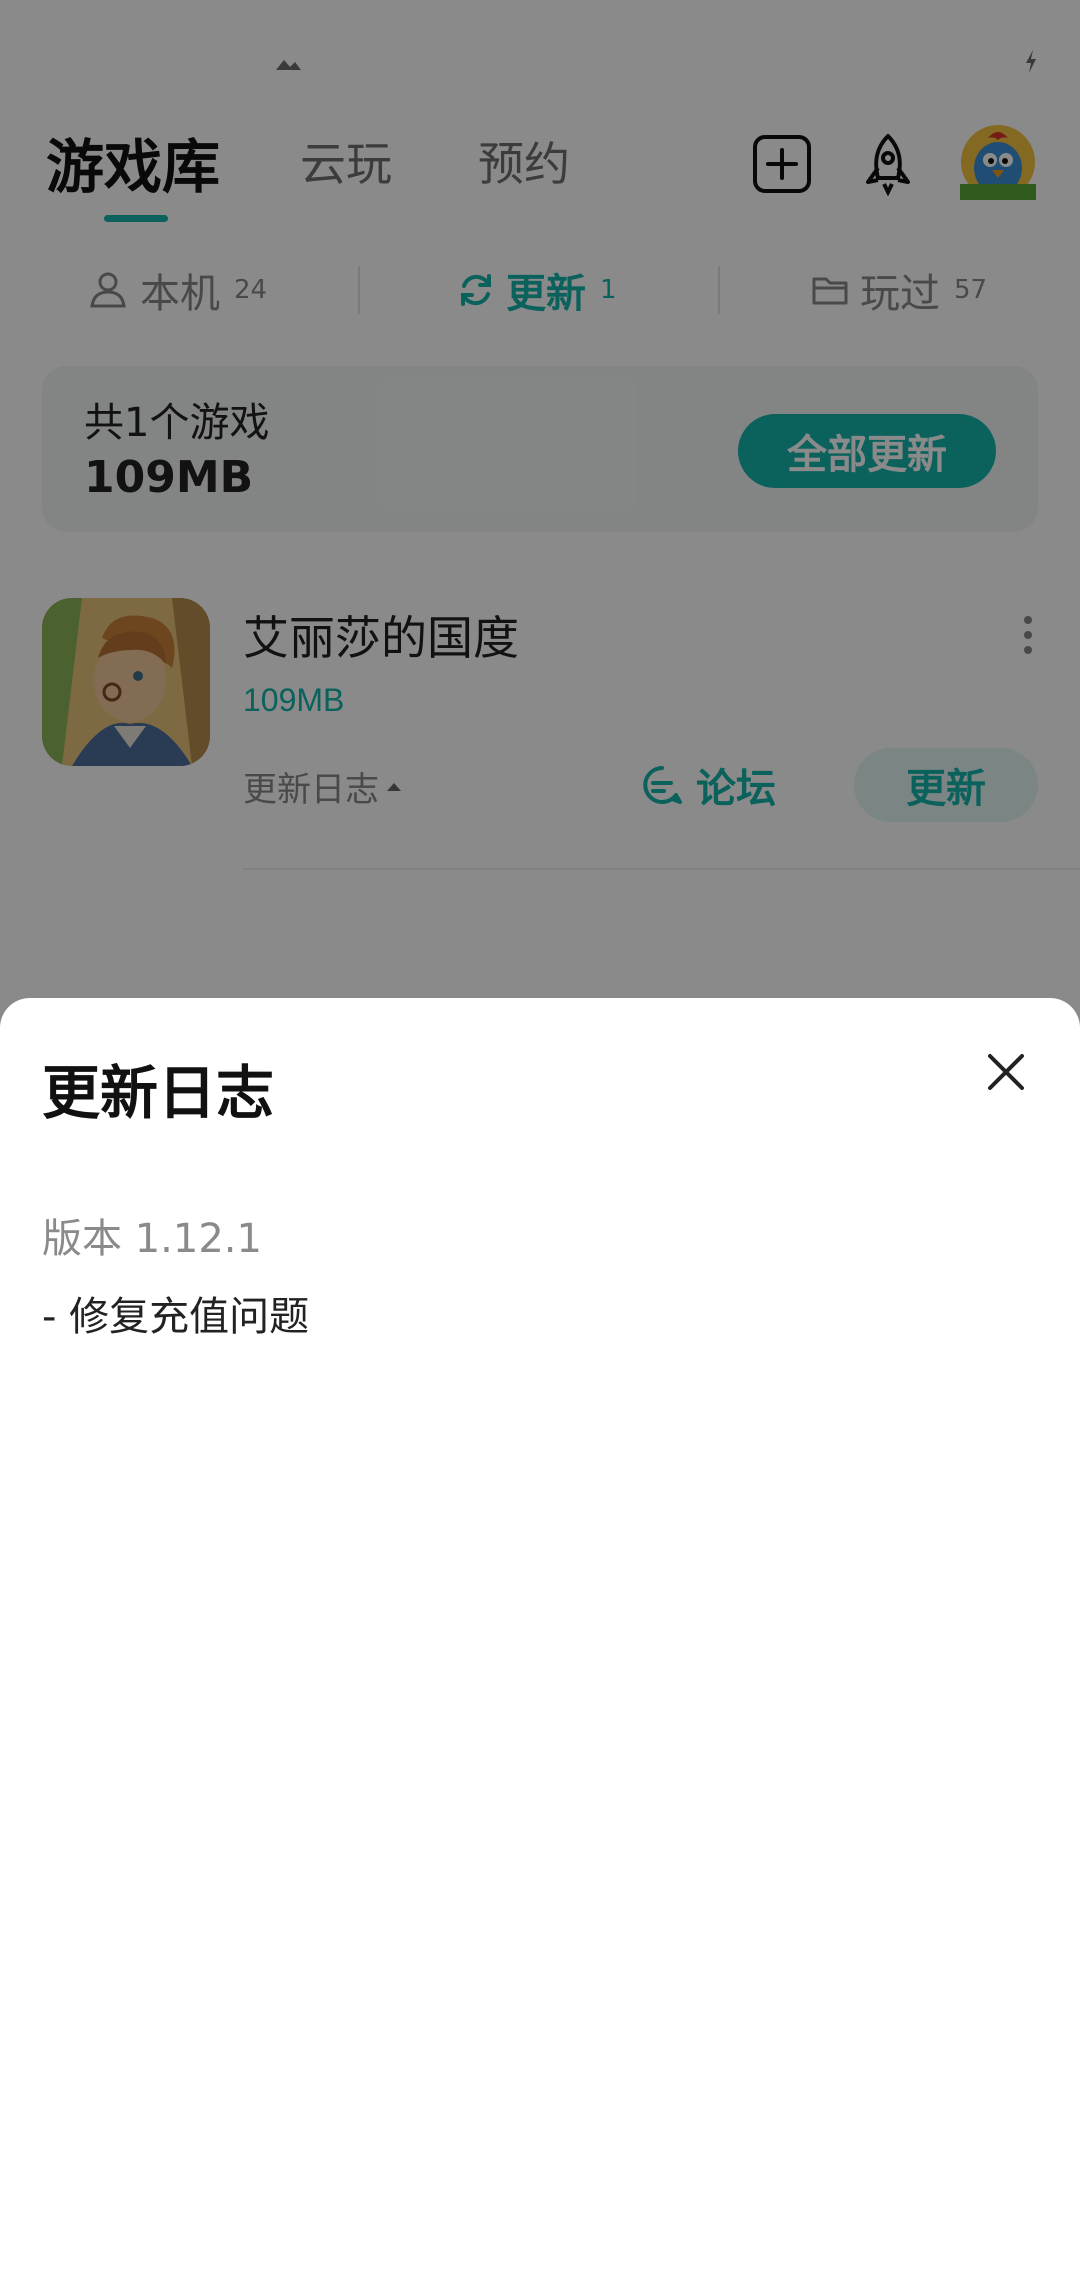 The height and width of the screenshot is (2280, 1080). What do you see at coordinates (158, 1093) in the screenshot?
I see `sheet-title: 更新日志` at bounding box center [158, 1093].